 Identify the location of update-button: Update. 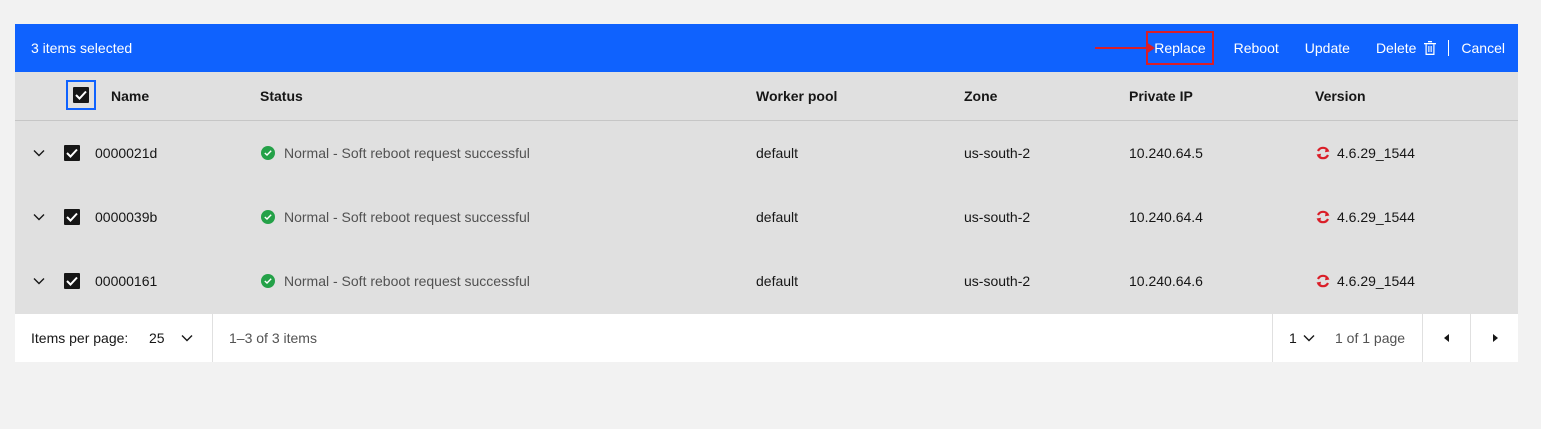
(1327, 48).